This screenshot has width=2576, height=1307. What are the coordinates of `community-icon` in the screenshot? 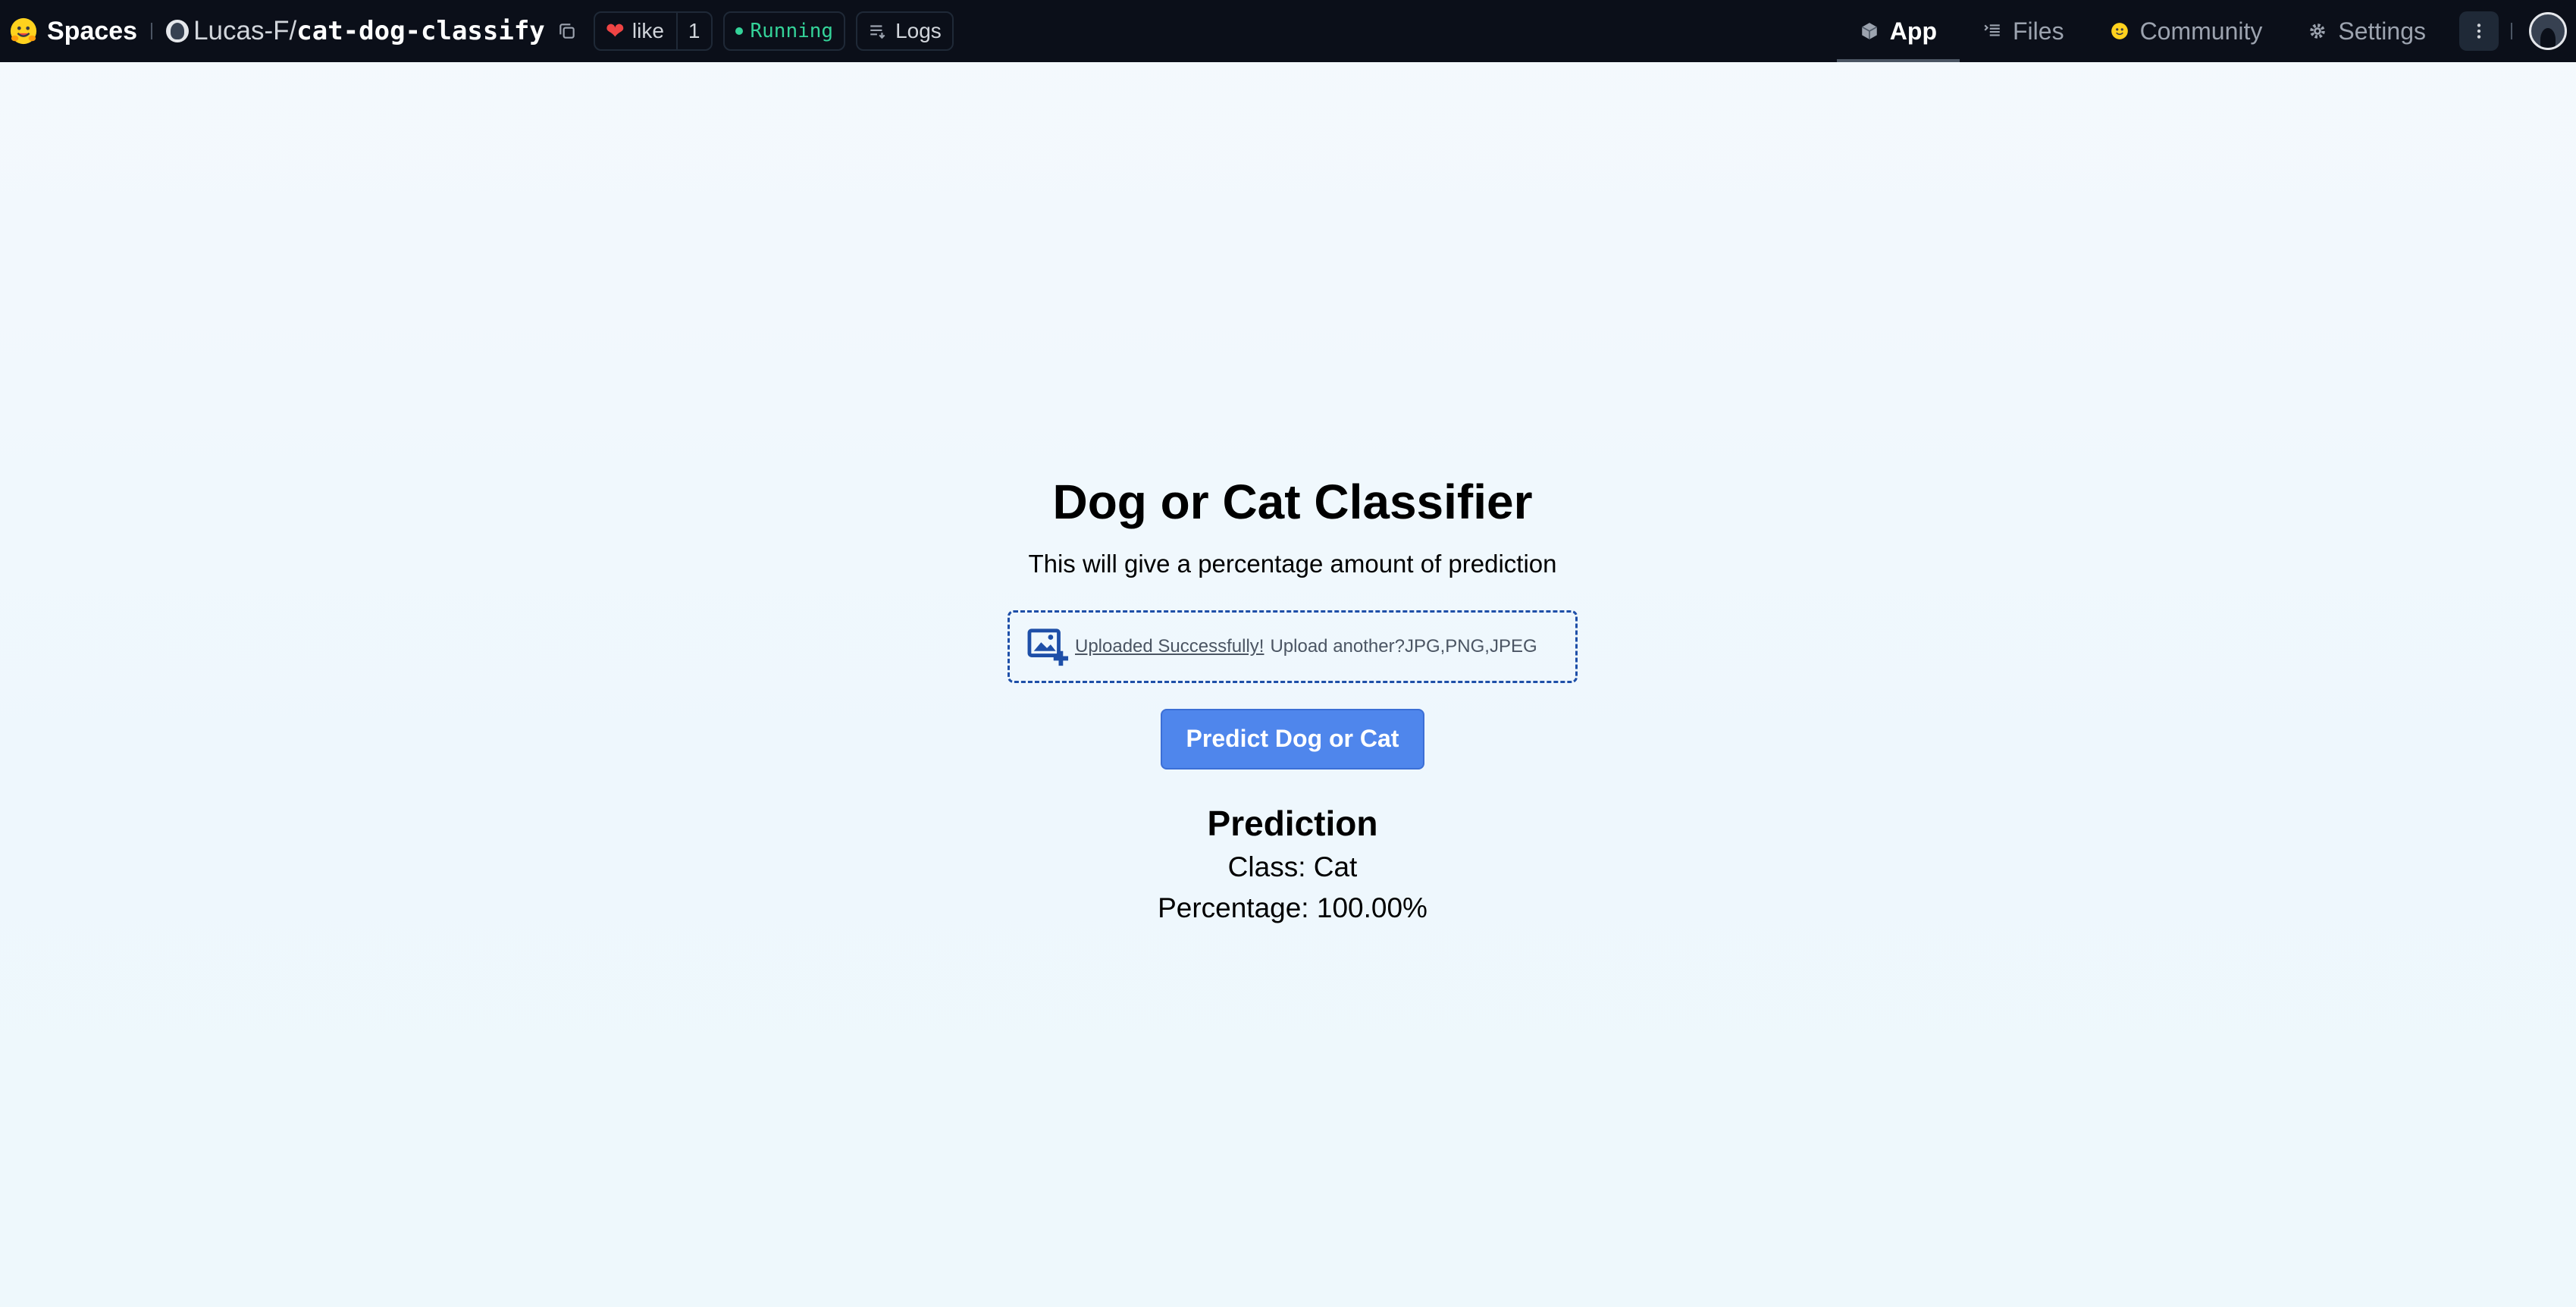 It's located at (2119, 31).